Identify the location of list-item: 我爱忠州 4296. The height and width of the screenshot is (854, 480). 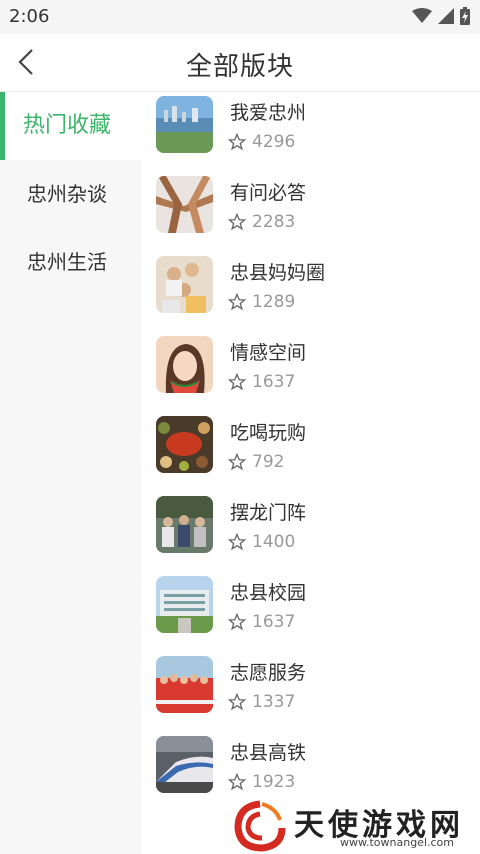
(310, 132).